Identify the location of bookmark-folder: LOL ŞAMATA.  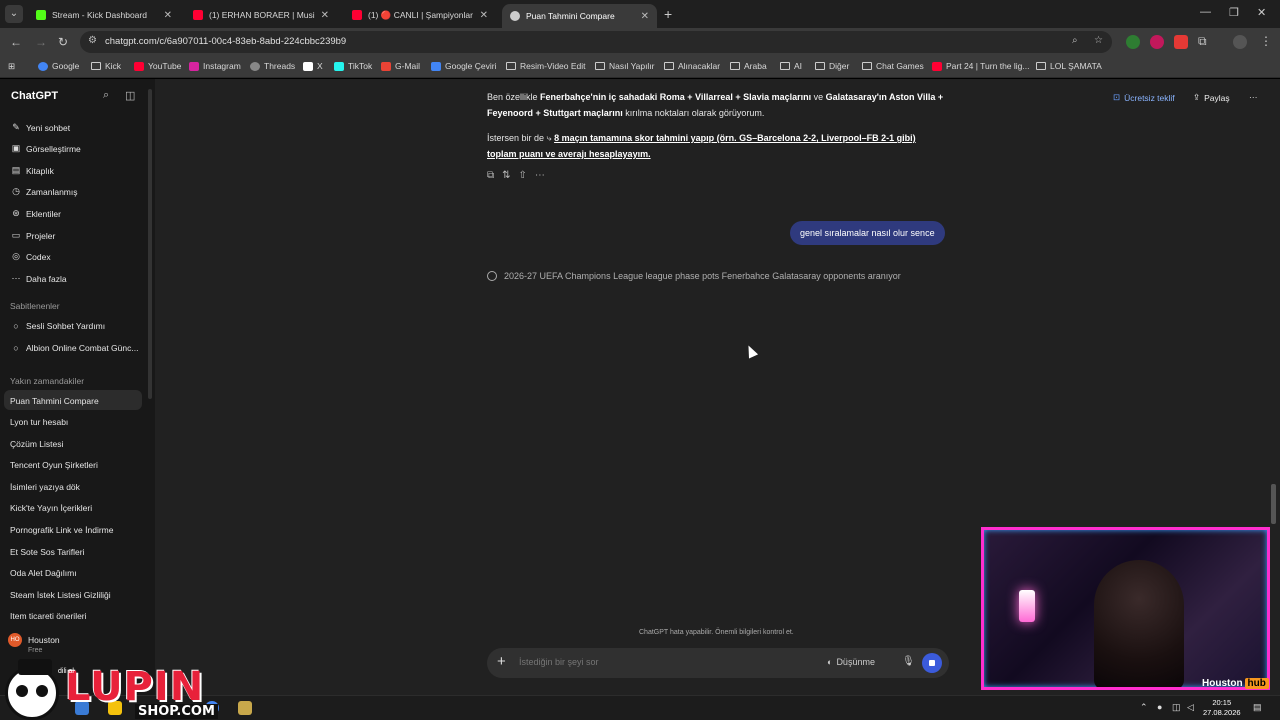
(1069, 66).